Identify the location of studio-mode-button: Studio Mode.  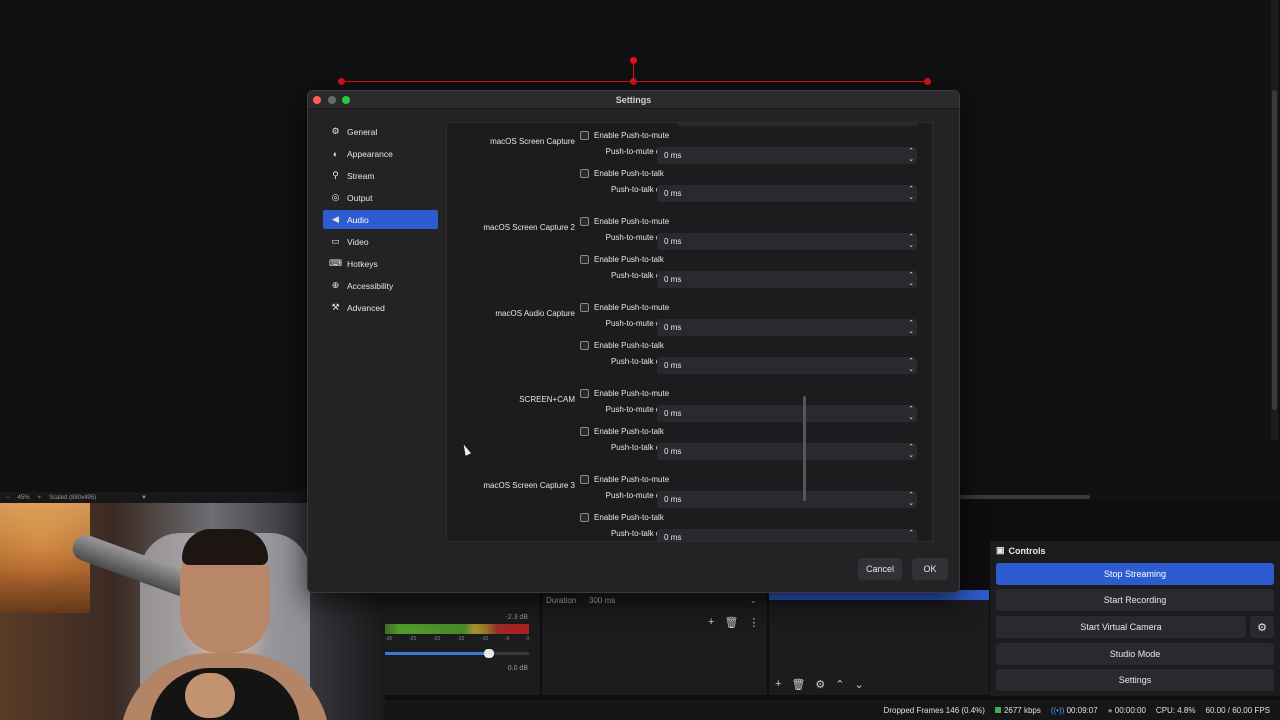
(1135, 654).